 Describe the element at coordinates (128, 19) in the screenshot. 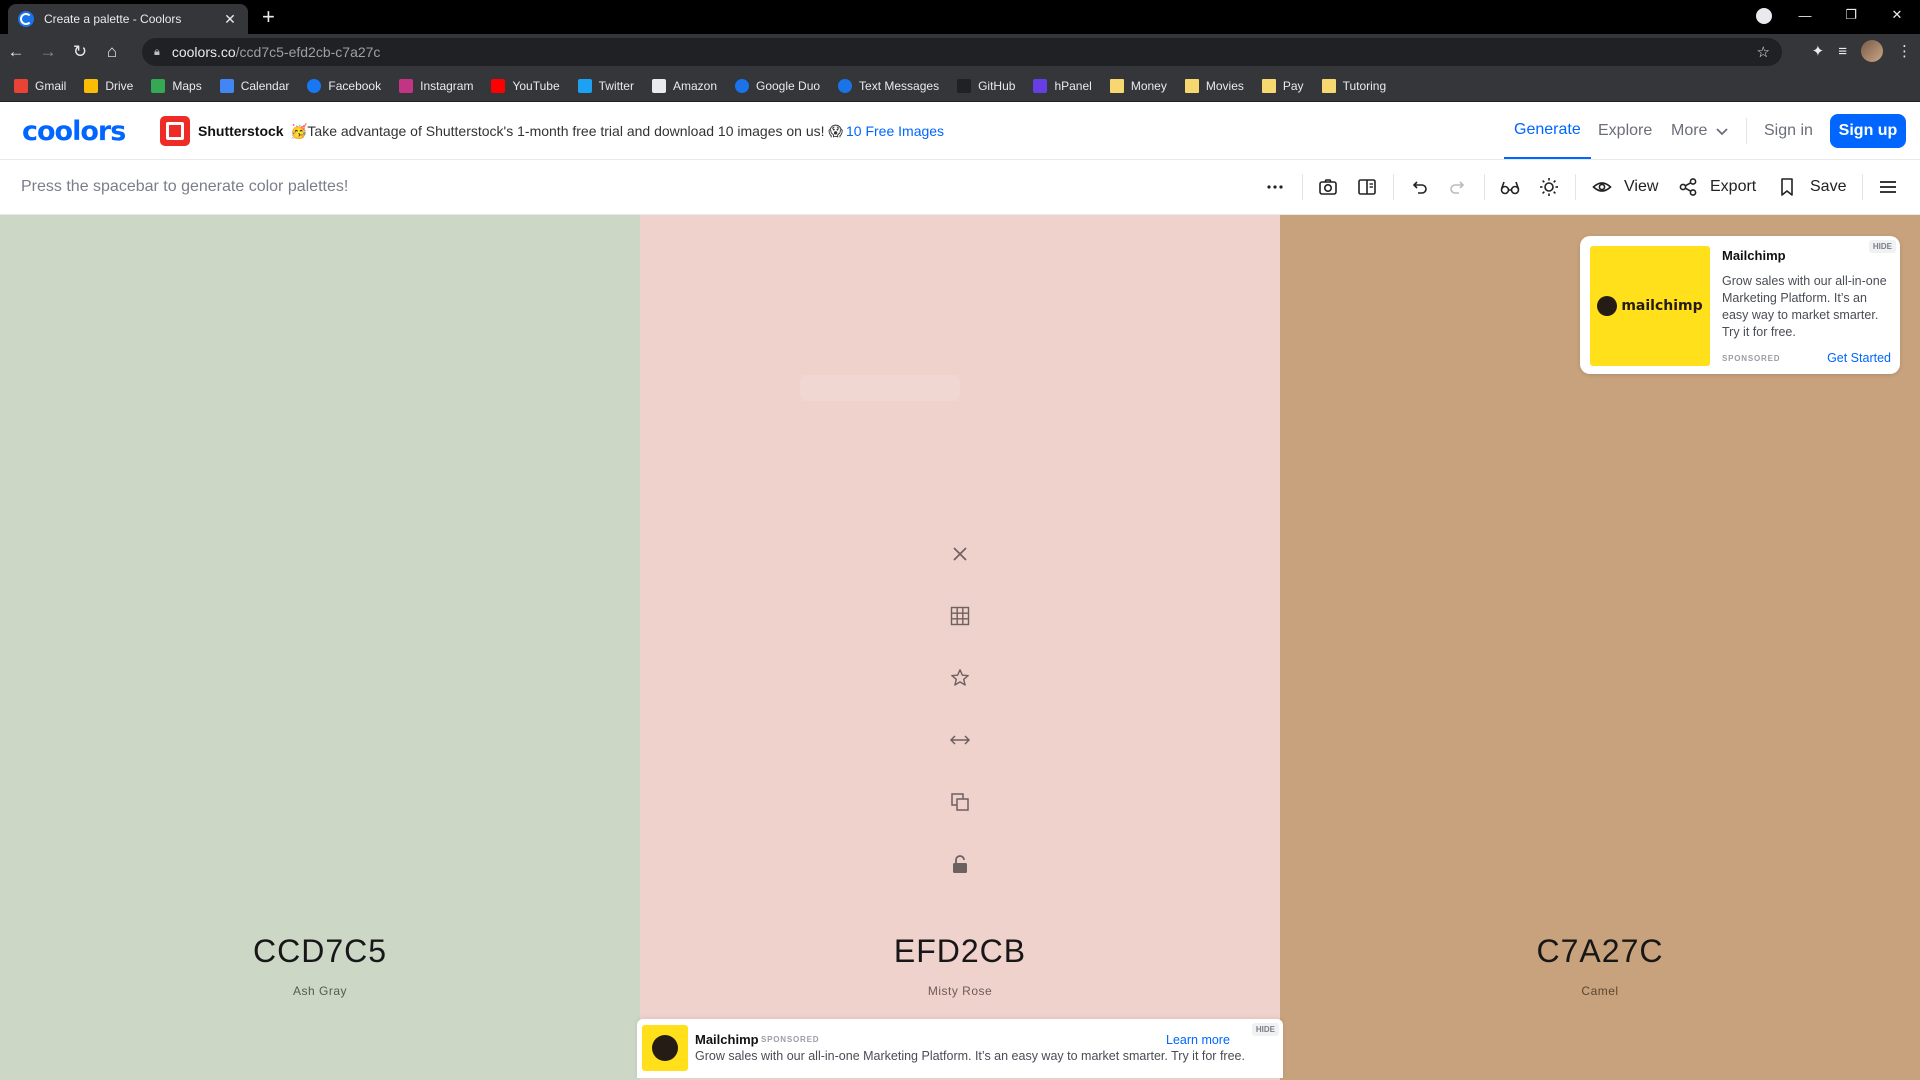

I see `browser-tab: Create a palette - Coolors ✕` at that location.